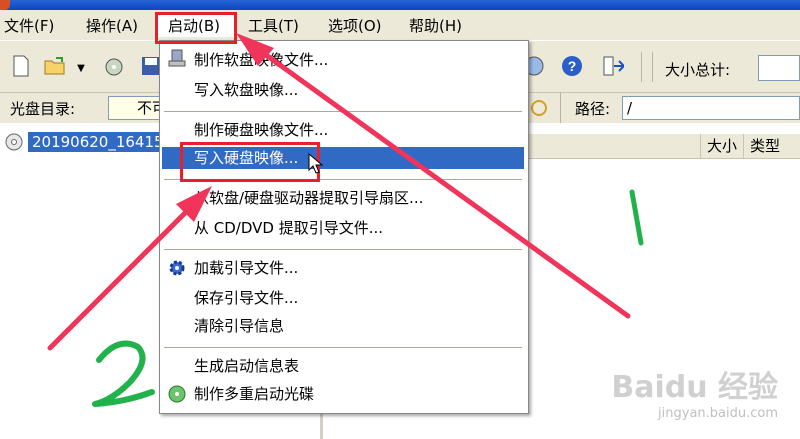 This screenshot has width=800, height=439. I want to click on column-header-row: 大小 类型, so click(661, 146).